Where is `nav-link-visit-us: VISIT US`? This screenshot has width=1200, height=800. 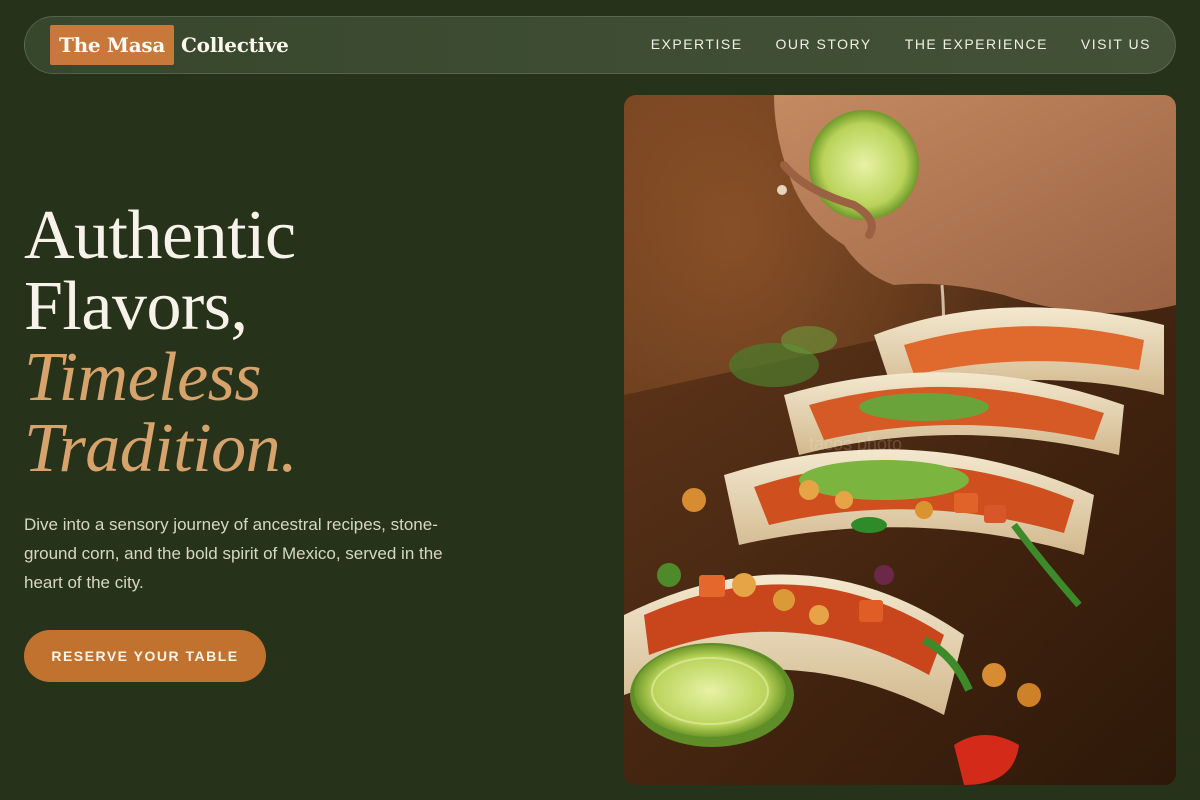 nav-link-visit-us: VISIT US is located at coordinates (1116, 44).